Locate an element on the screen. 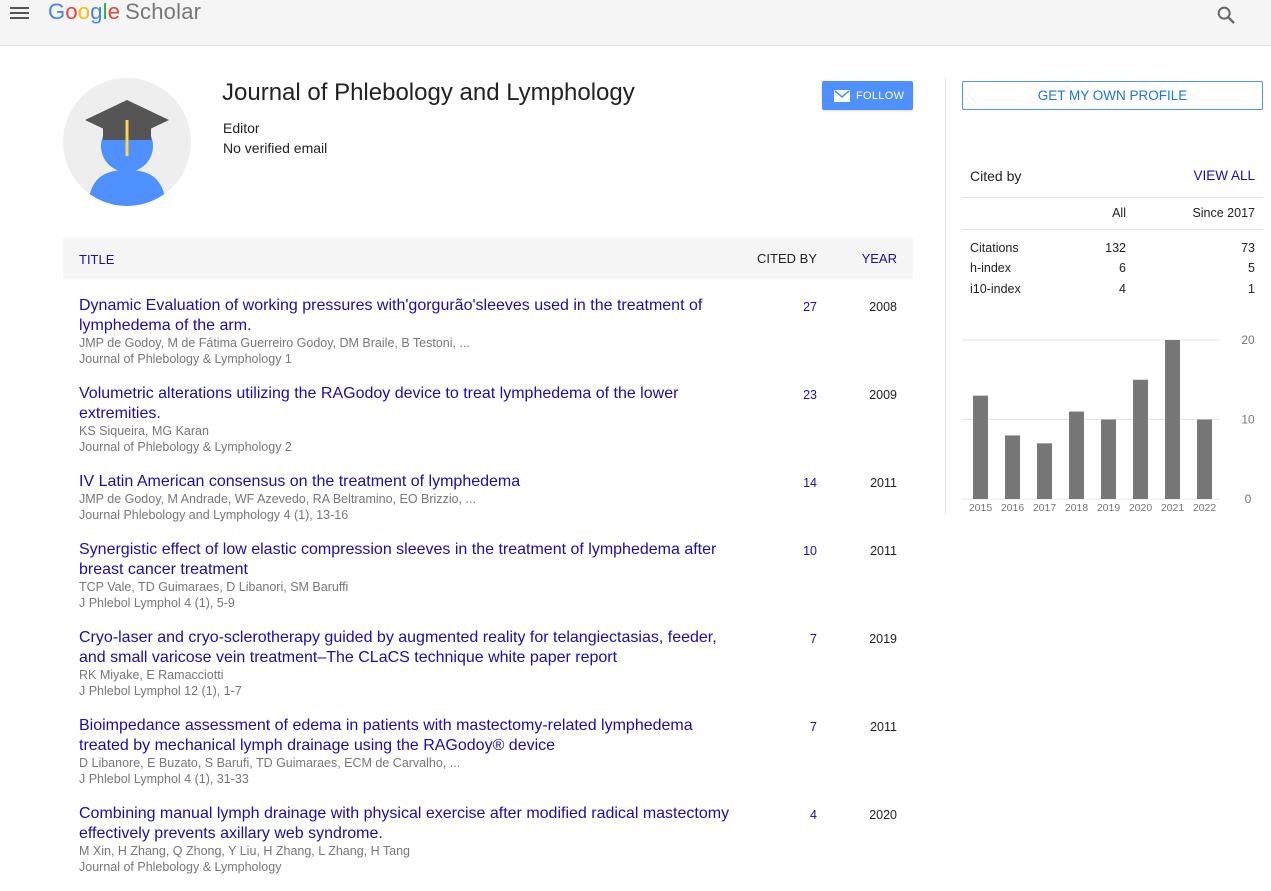  follow-button: FOLLOW is located at coordinates (867, 95).